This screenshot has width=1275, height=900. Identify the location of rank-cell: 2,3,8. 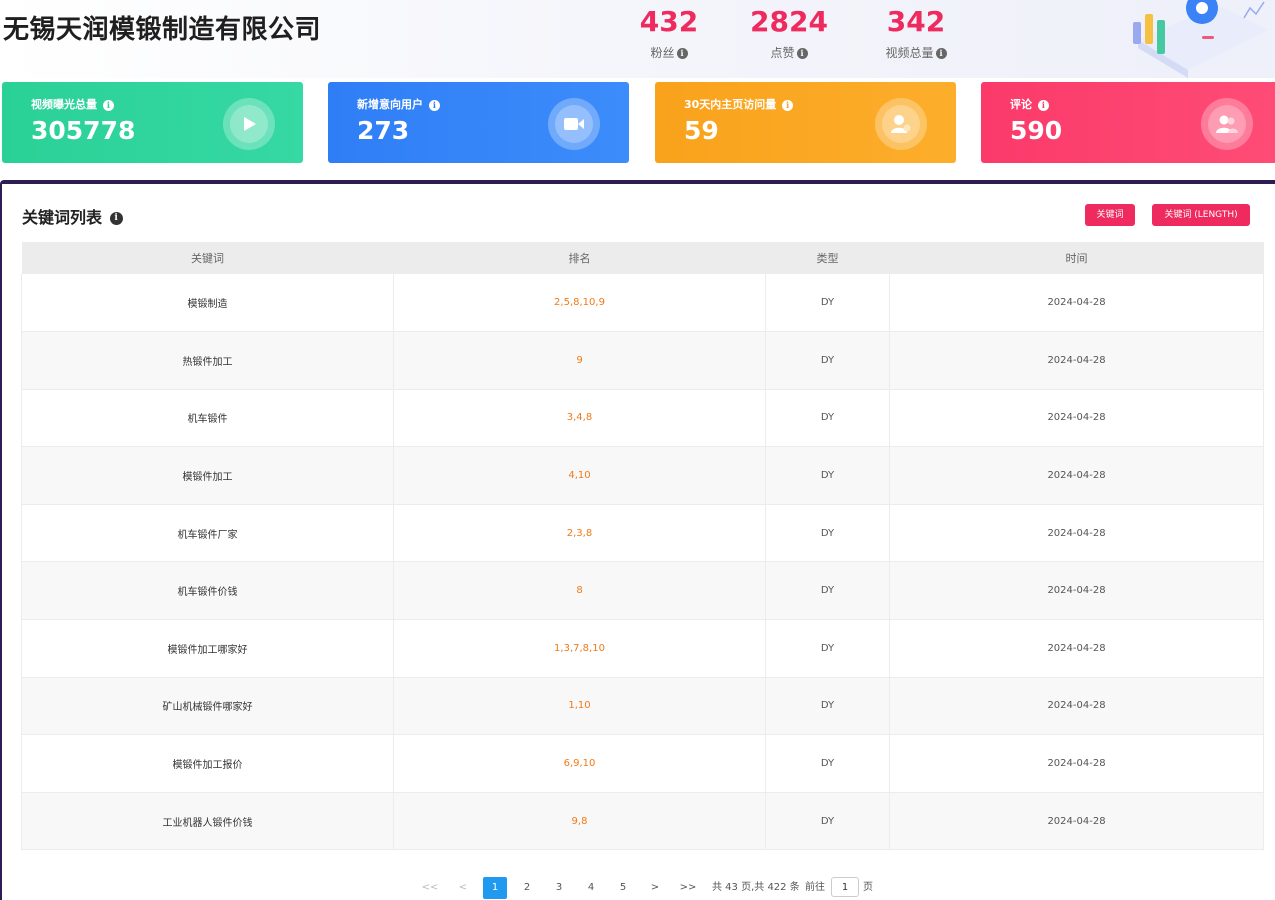
(579, 533).